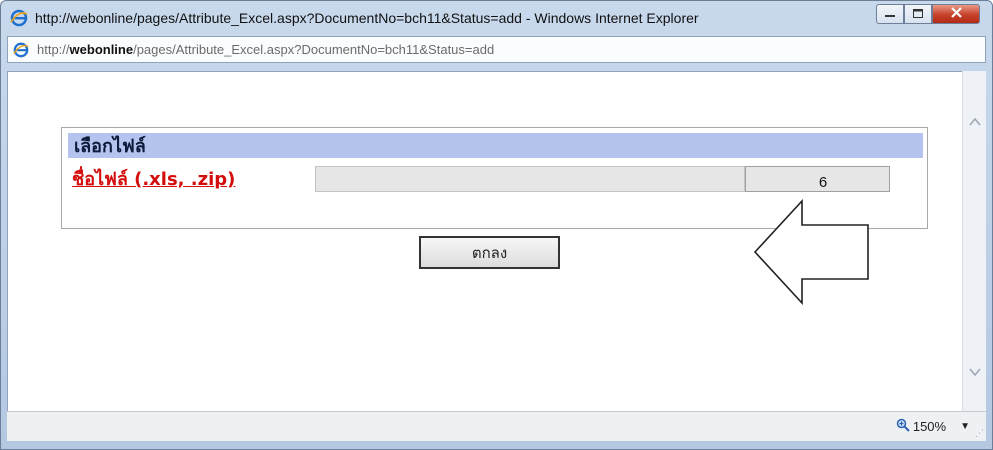 This screenshot has height=450, width=993. Describe the element at coordinates (929, 426) in the screenshot. I see `zoom-level: 150%` at that location.